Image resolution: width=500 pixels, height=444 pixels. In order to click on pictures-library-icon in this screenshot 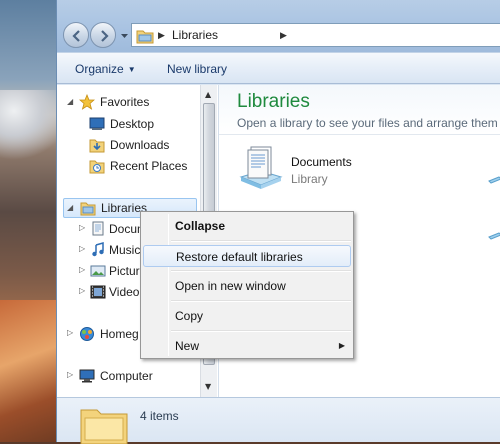, I will do `click(493, 234)`.